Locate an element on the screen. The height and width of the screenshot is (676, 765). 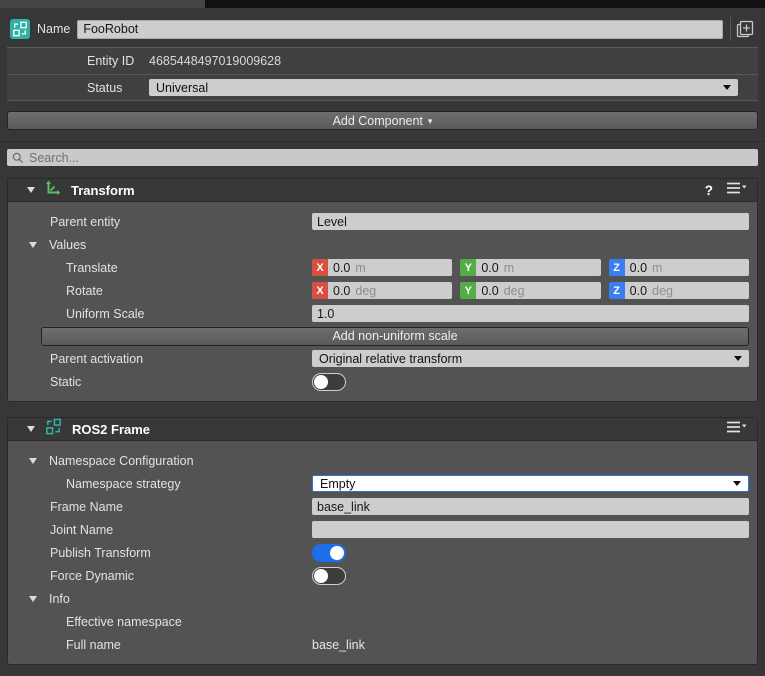
translate-x-field: X 0.0 m is located at coordinates (382, 267).